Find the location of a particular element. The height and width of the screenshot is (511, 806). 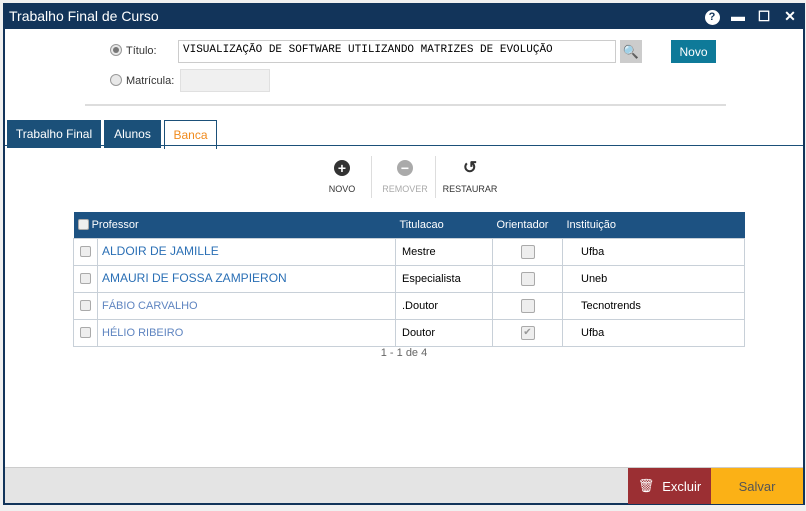

instituicao-cell: Uneb is located at coordinates (653, 278).